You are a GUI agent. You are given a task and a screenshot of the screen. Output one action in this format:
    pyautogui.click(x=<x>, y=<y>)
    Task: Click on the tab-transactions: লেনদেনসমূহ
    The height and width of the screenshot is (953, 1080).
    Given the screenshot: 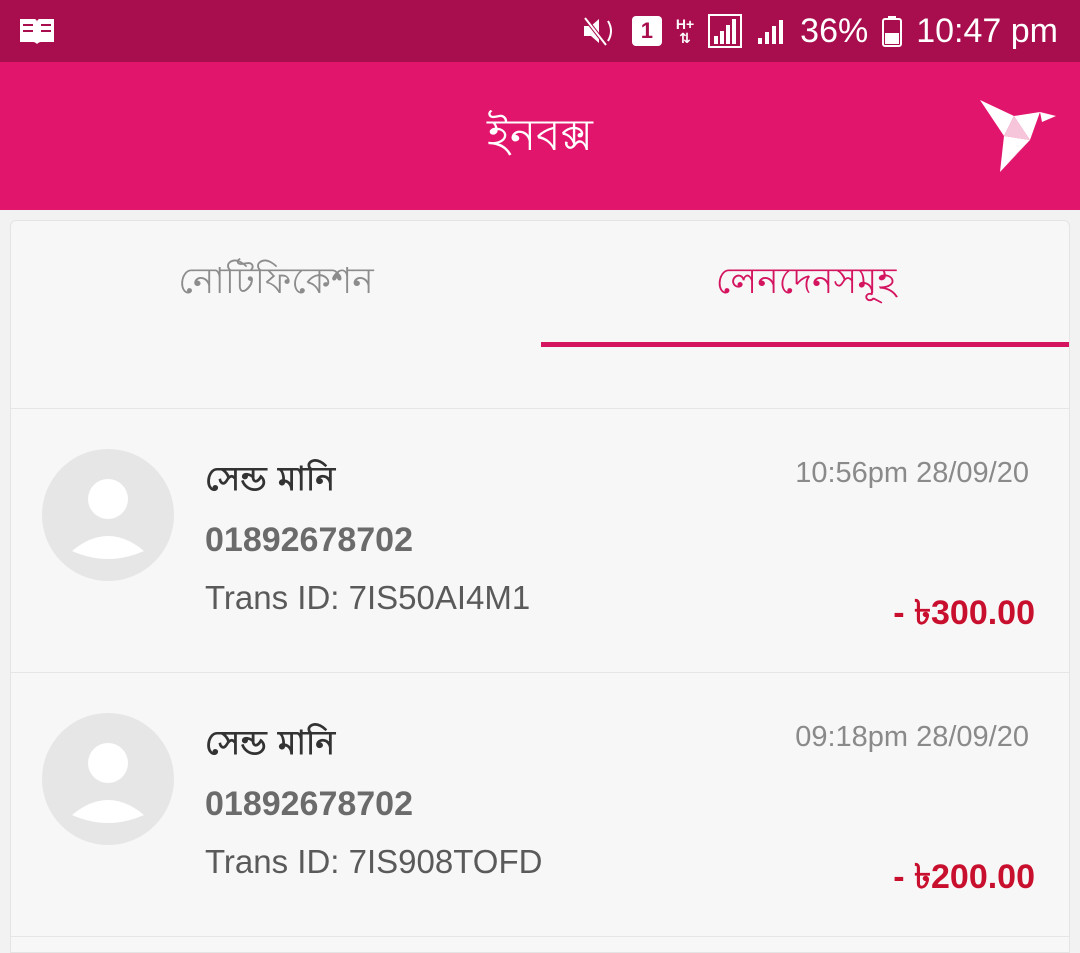 What is the action you would take?
    pyautogui.click(x=805, y=284)
    